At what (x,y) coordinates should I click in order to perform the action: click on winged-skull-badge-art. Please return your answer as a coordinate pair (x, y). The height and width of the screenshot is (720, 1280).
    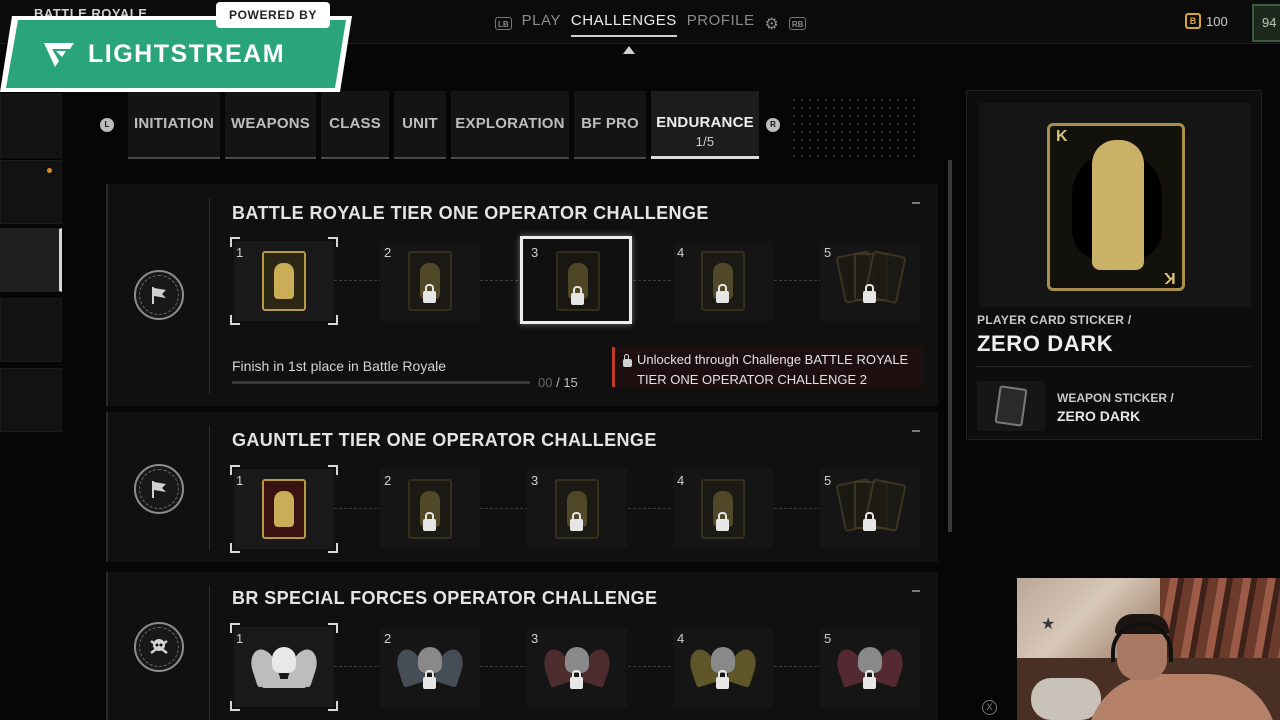
    Looking at the image, I should click on (284, 666).